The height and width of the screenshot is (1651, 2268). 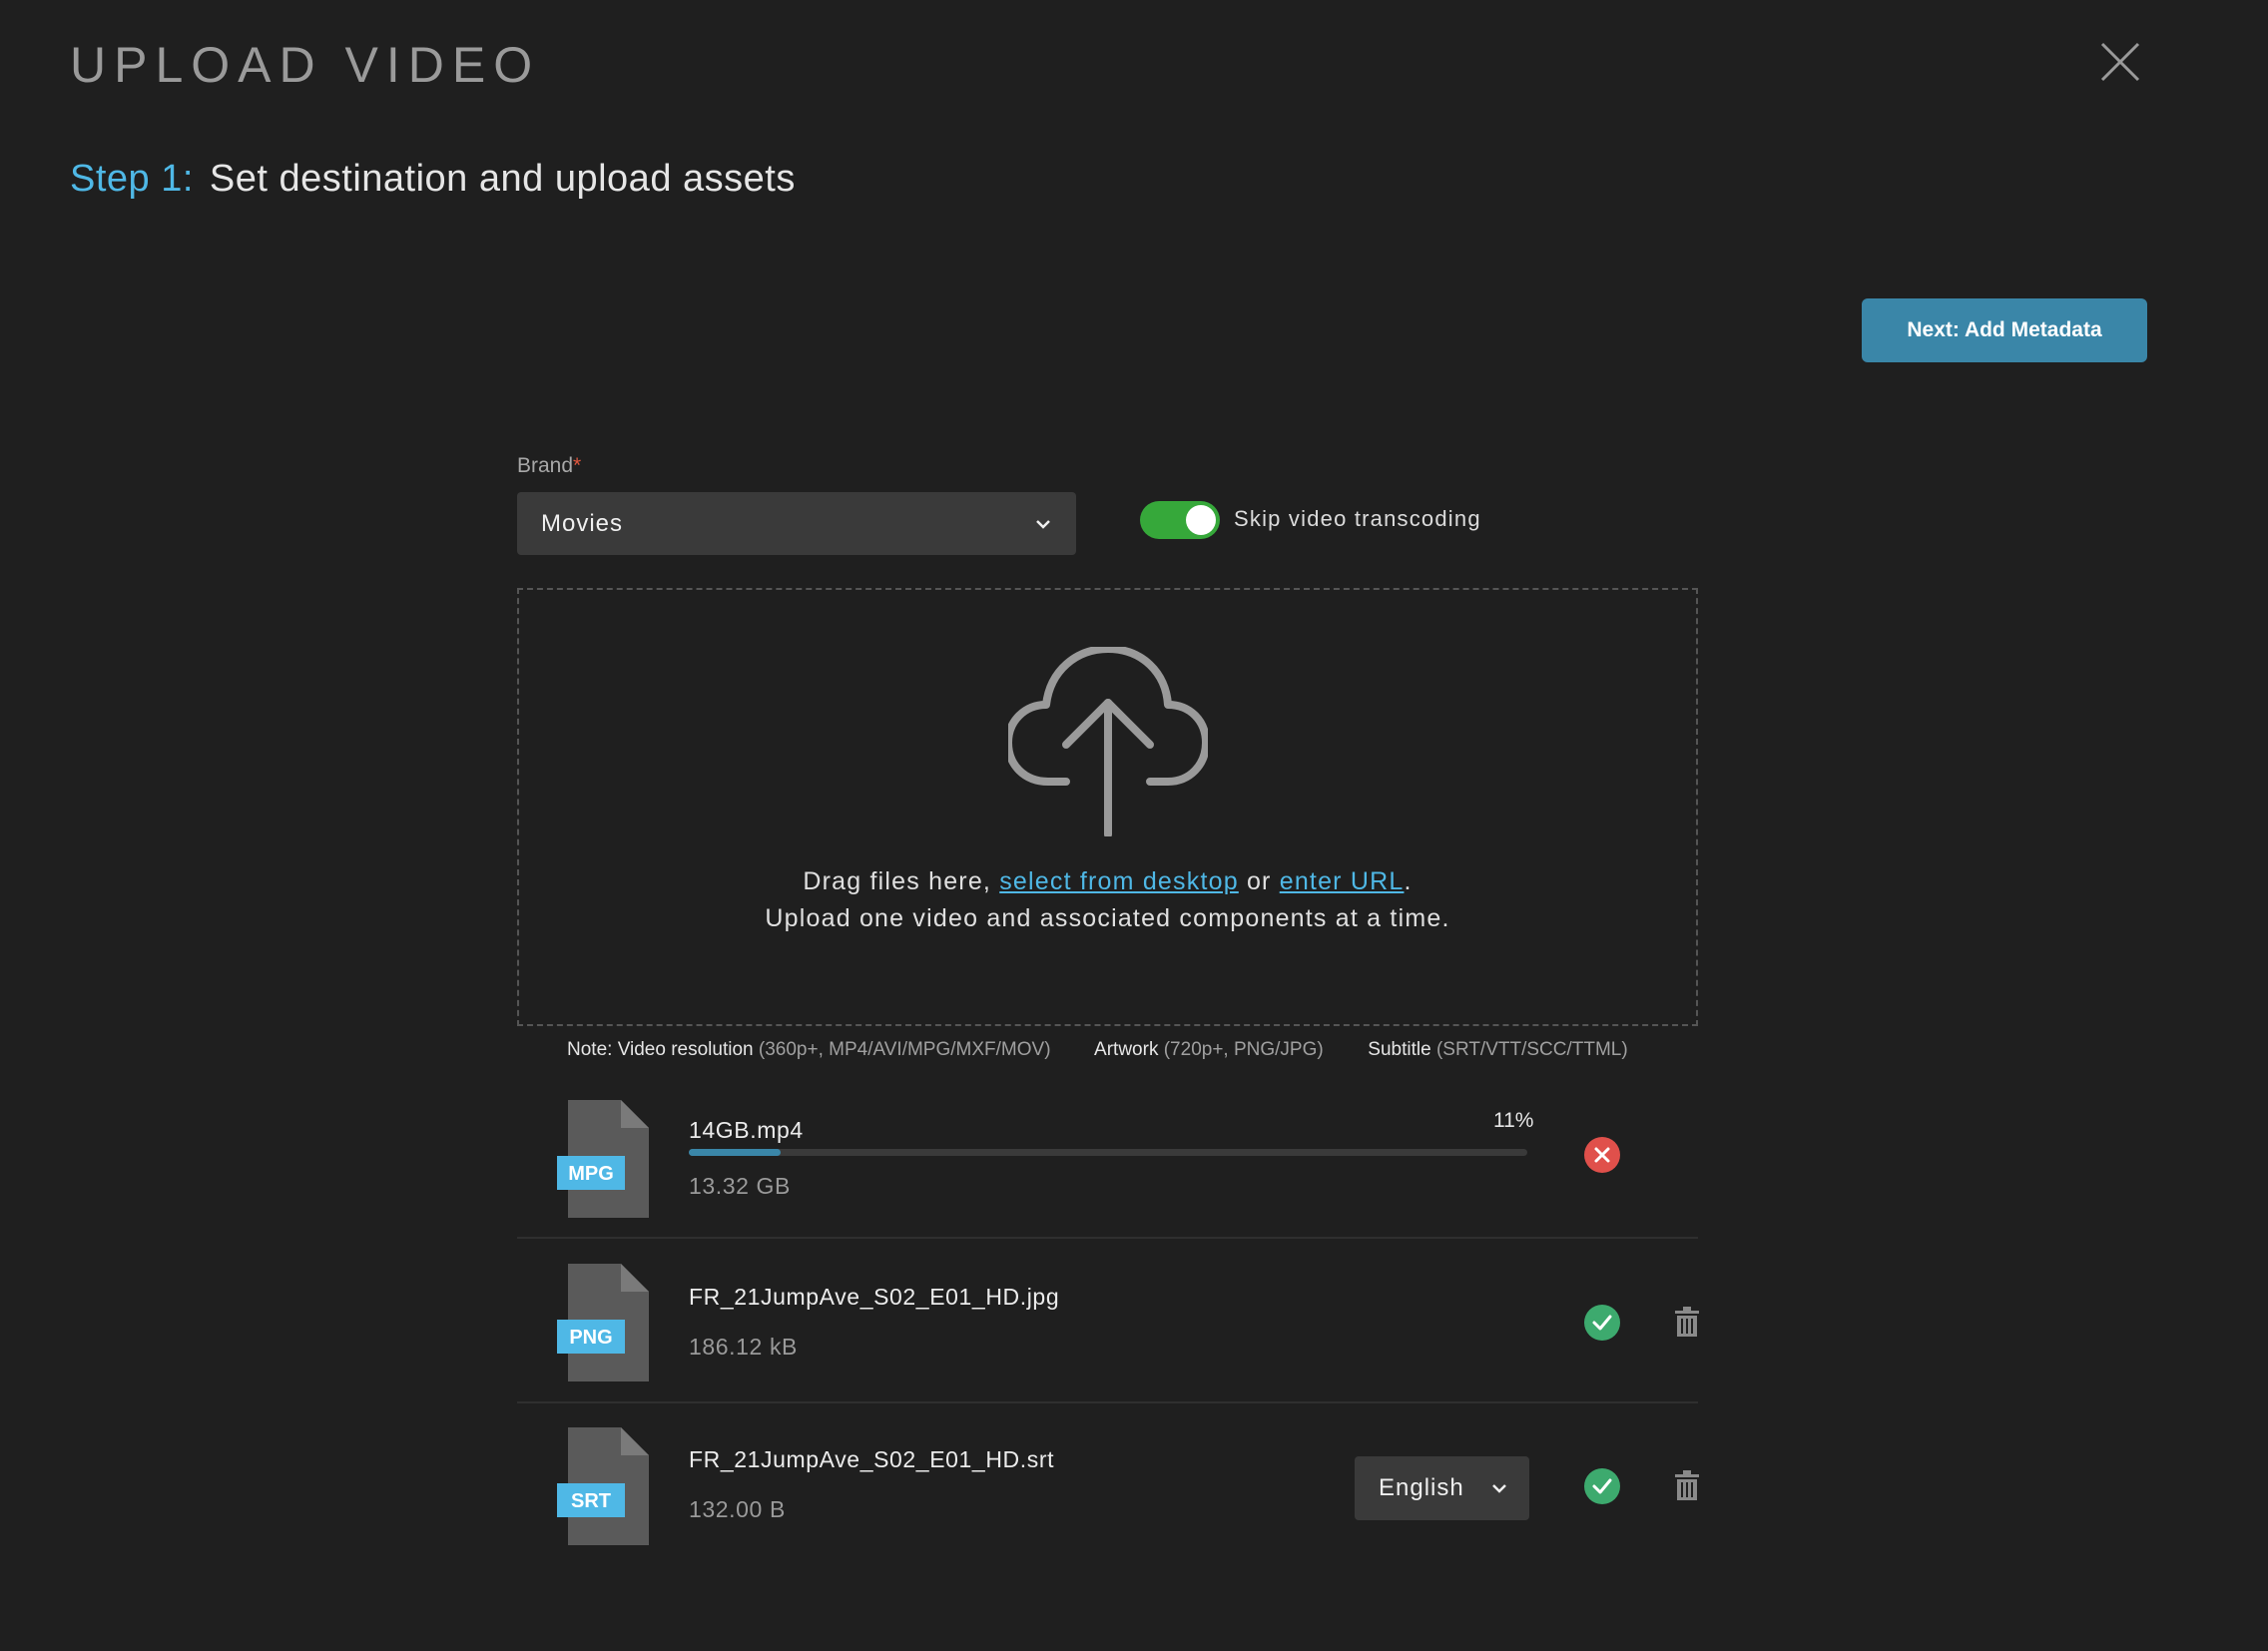 I want to click on note-artwork-label: Artwork, so click(x=1126, y=1049).